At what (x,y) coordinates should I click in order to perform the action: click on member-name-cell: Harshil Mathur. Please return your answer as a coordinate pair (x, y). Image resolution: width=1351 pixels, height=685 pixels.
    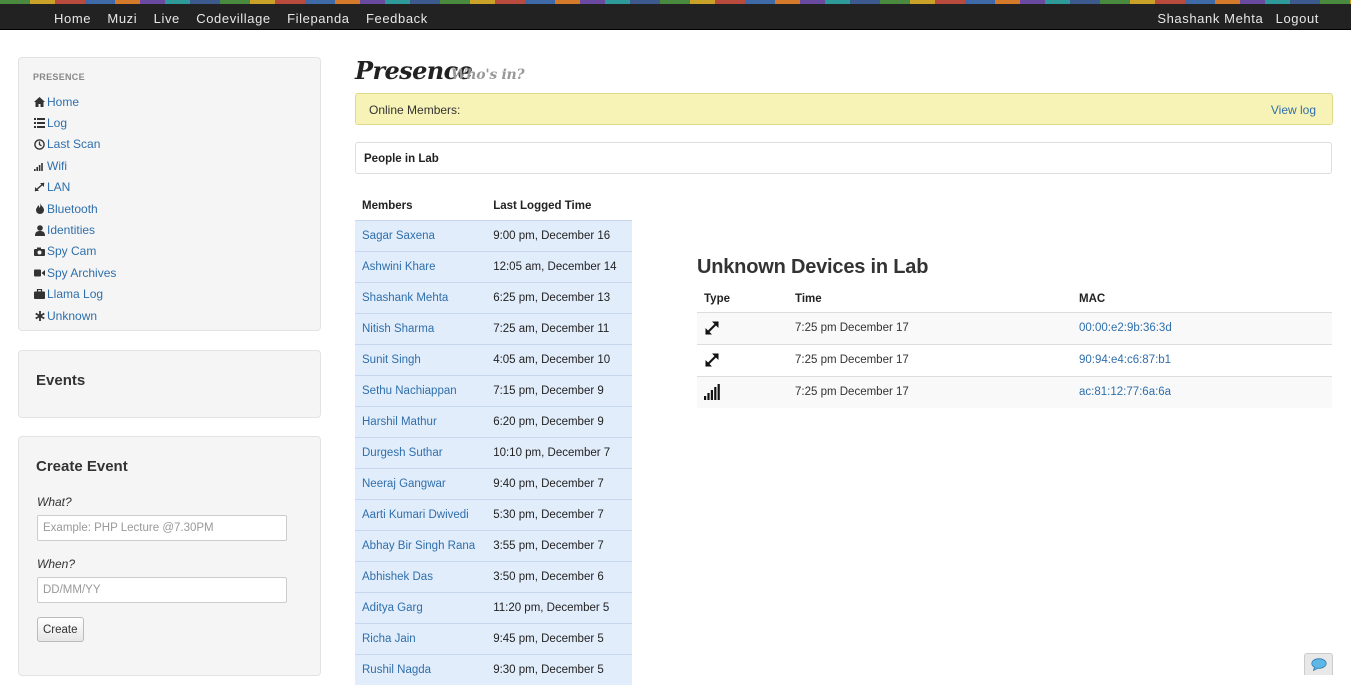
    Looking at the image, I should click on (423, 421).